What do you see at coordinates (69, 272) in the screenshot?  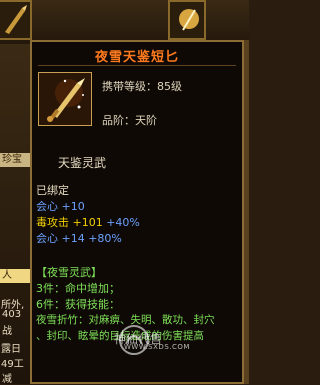 I see `set-name: 【夜雪灵武】` at bounding box center [69, 272].